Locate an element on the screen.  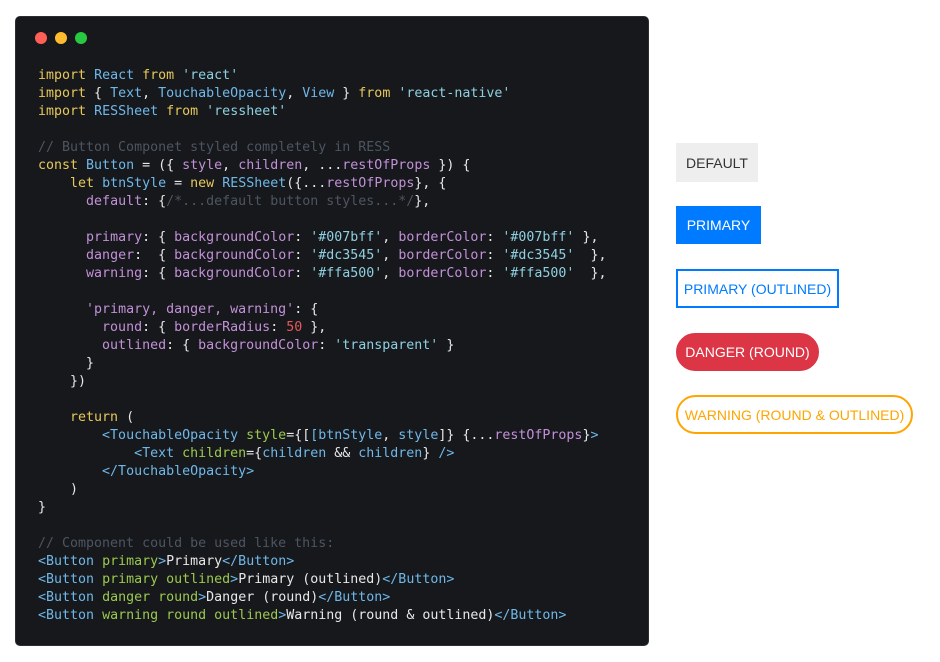
primary-button-label: PRIMARY is located at coordinates (718, 225).